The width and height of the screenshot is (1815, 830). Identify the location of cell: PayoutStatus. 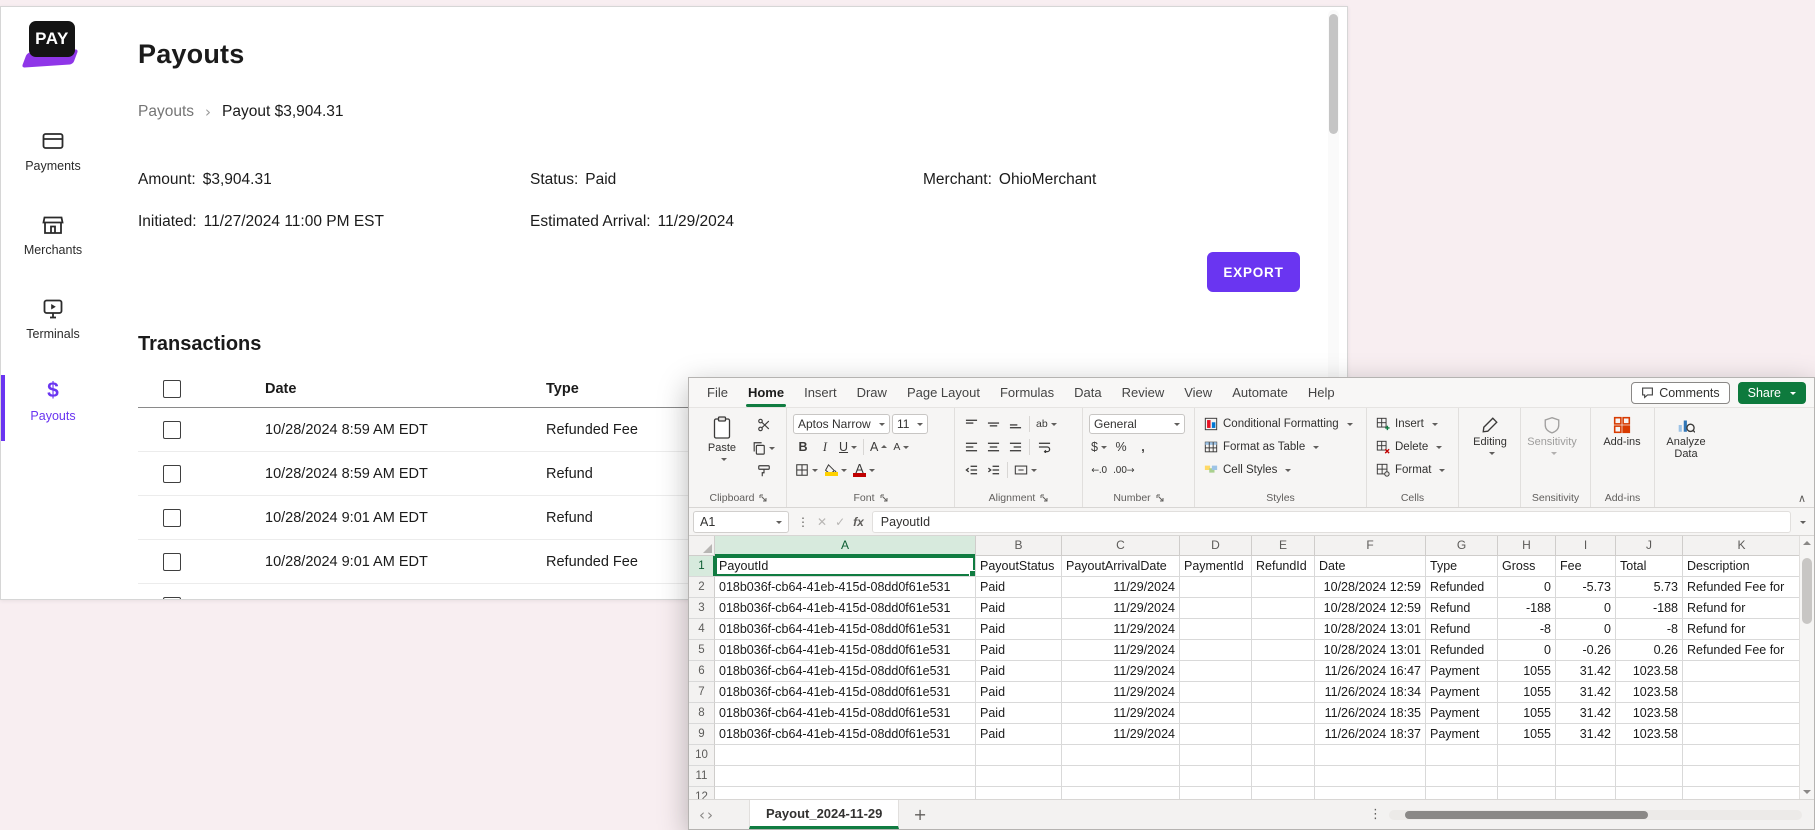
(1019, 566).